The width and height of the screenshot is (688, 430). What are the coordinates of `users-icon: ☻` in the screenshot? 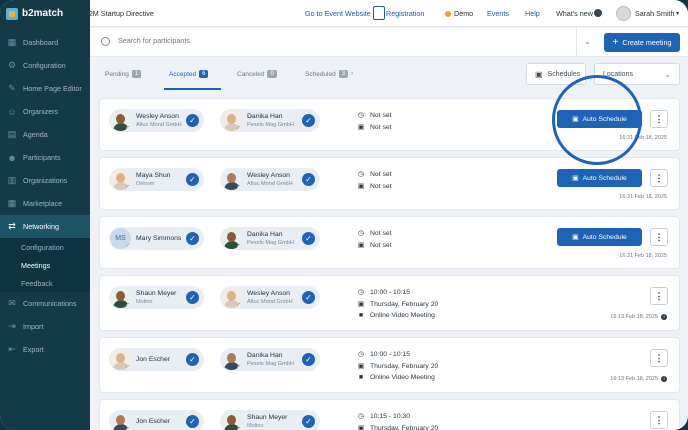 It's located at (12, 157).